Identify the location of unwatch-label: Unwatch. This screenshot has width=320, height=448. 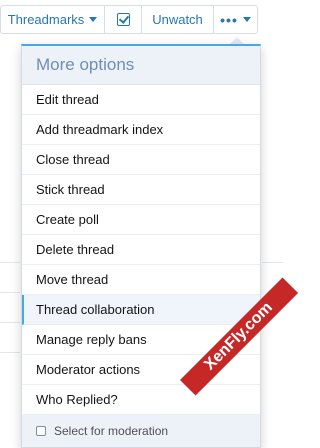
(177, 19).